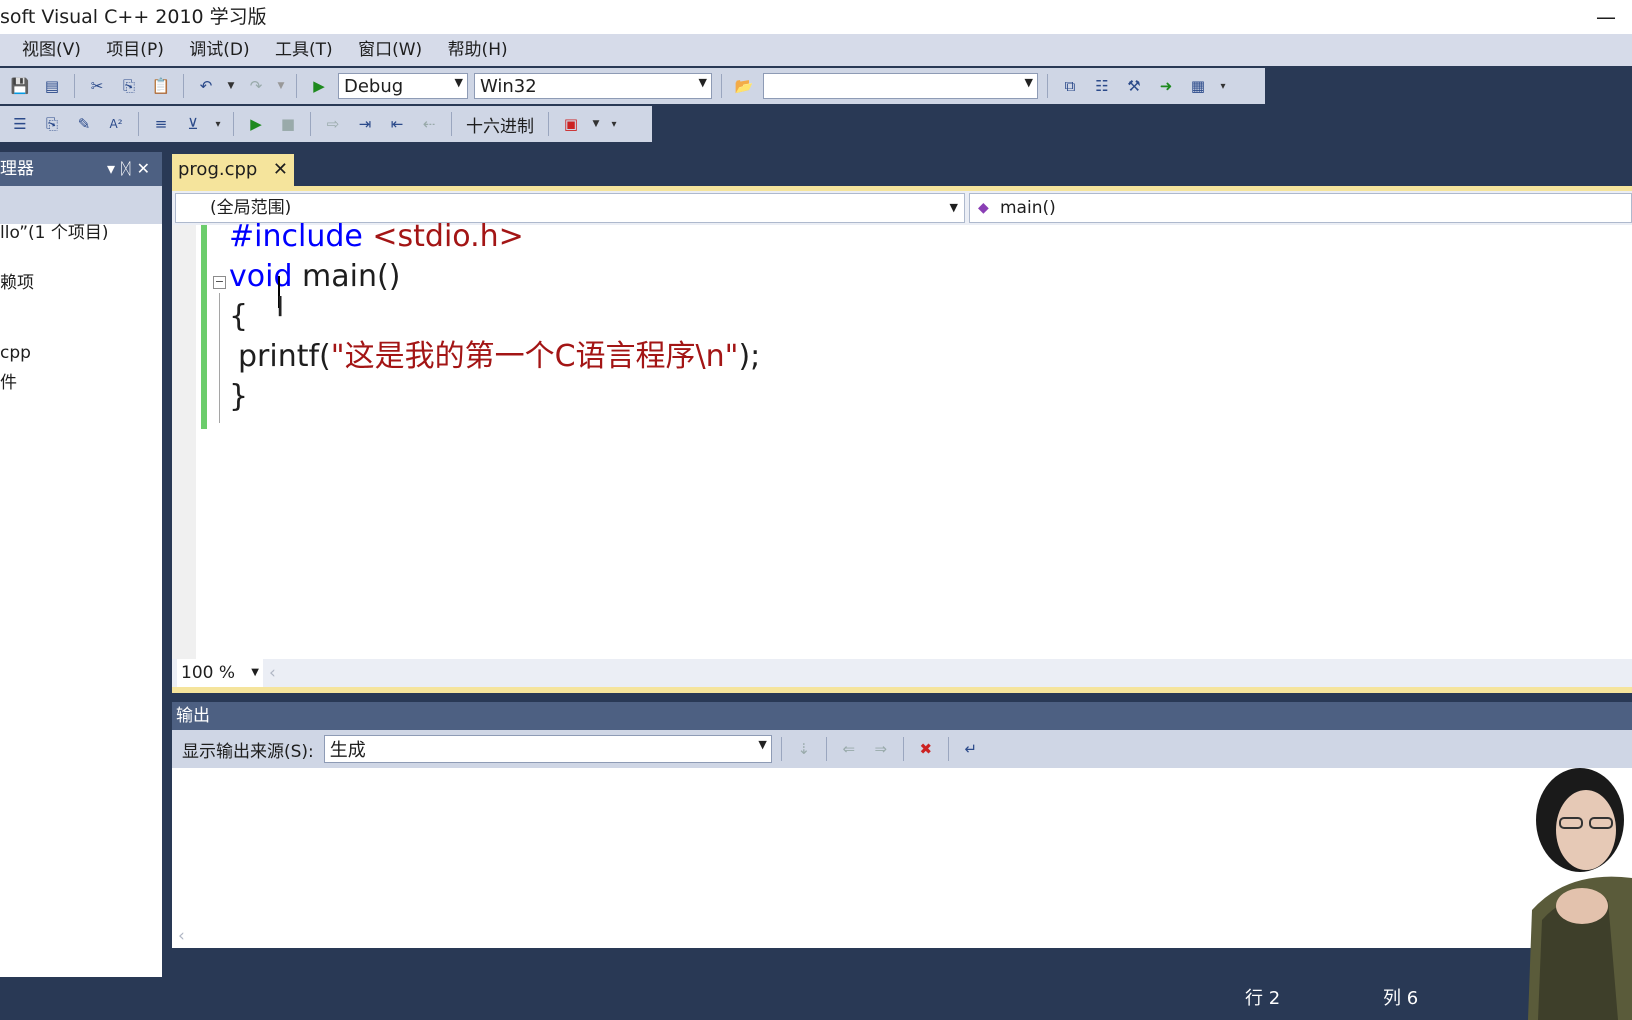  Describe the element at coordinates (849, 749) in the screenshot. I see `previous-message-icon: ⇐` at that location.